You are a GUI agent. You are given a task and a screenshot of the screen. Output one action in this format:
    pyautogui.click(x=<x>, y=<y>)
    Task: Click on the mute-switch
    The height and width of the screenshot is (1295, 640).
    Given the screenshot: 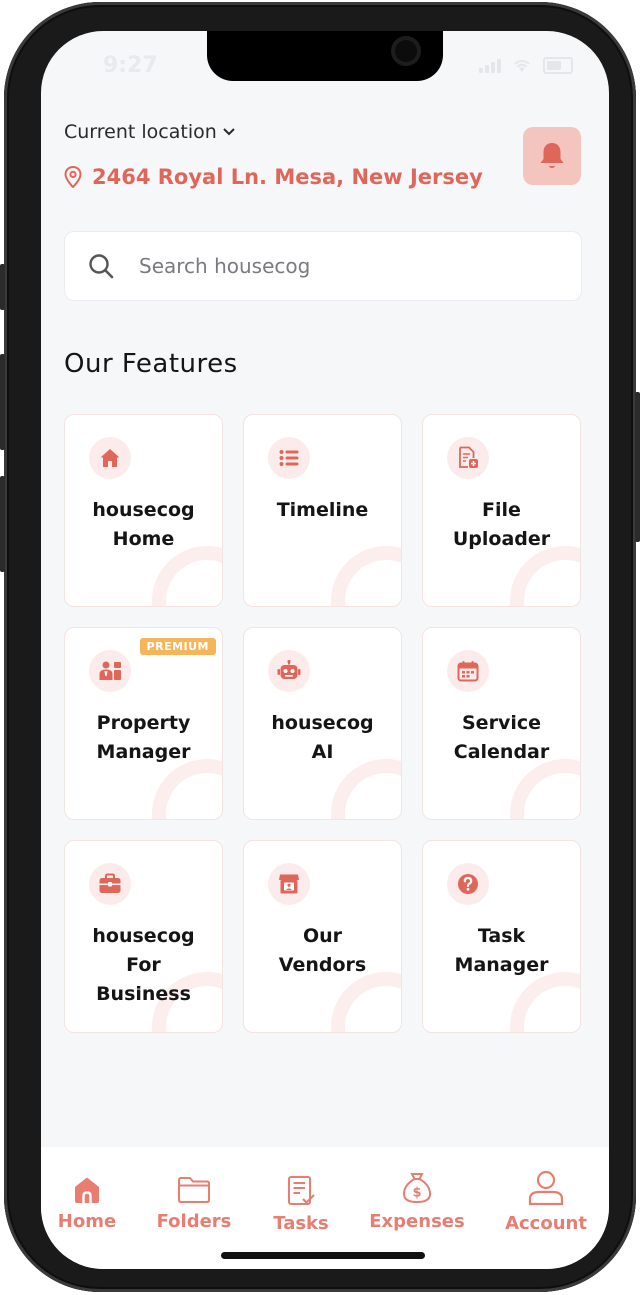 What is the action you would take?
    pyautogui.click(x=2, y=287)
    